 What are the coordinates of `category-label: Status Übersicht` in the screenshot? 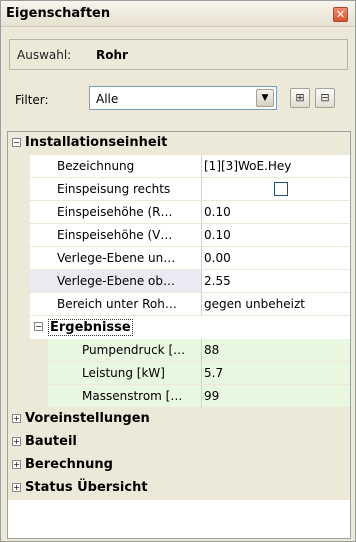 It's located at (86, 487).